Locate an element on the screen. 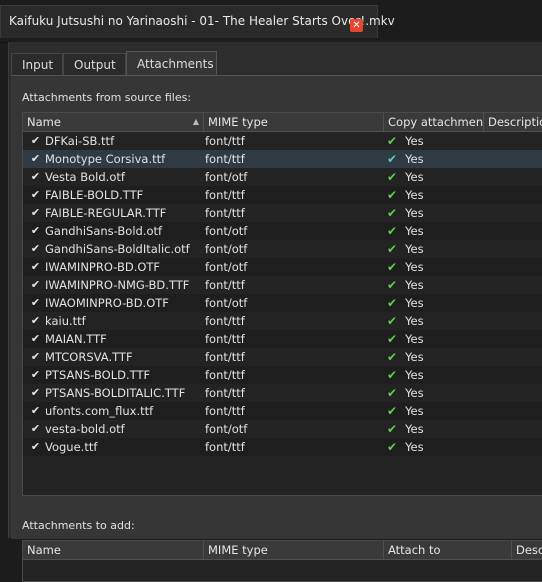 This screenshot has height=582, width=542. table-row: ✔ Vogue.ttf font/ttf ✔ Yes is located at coordinates (282, 447).